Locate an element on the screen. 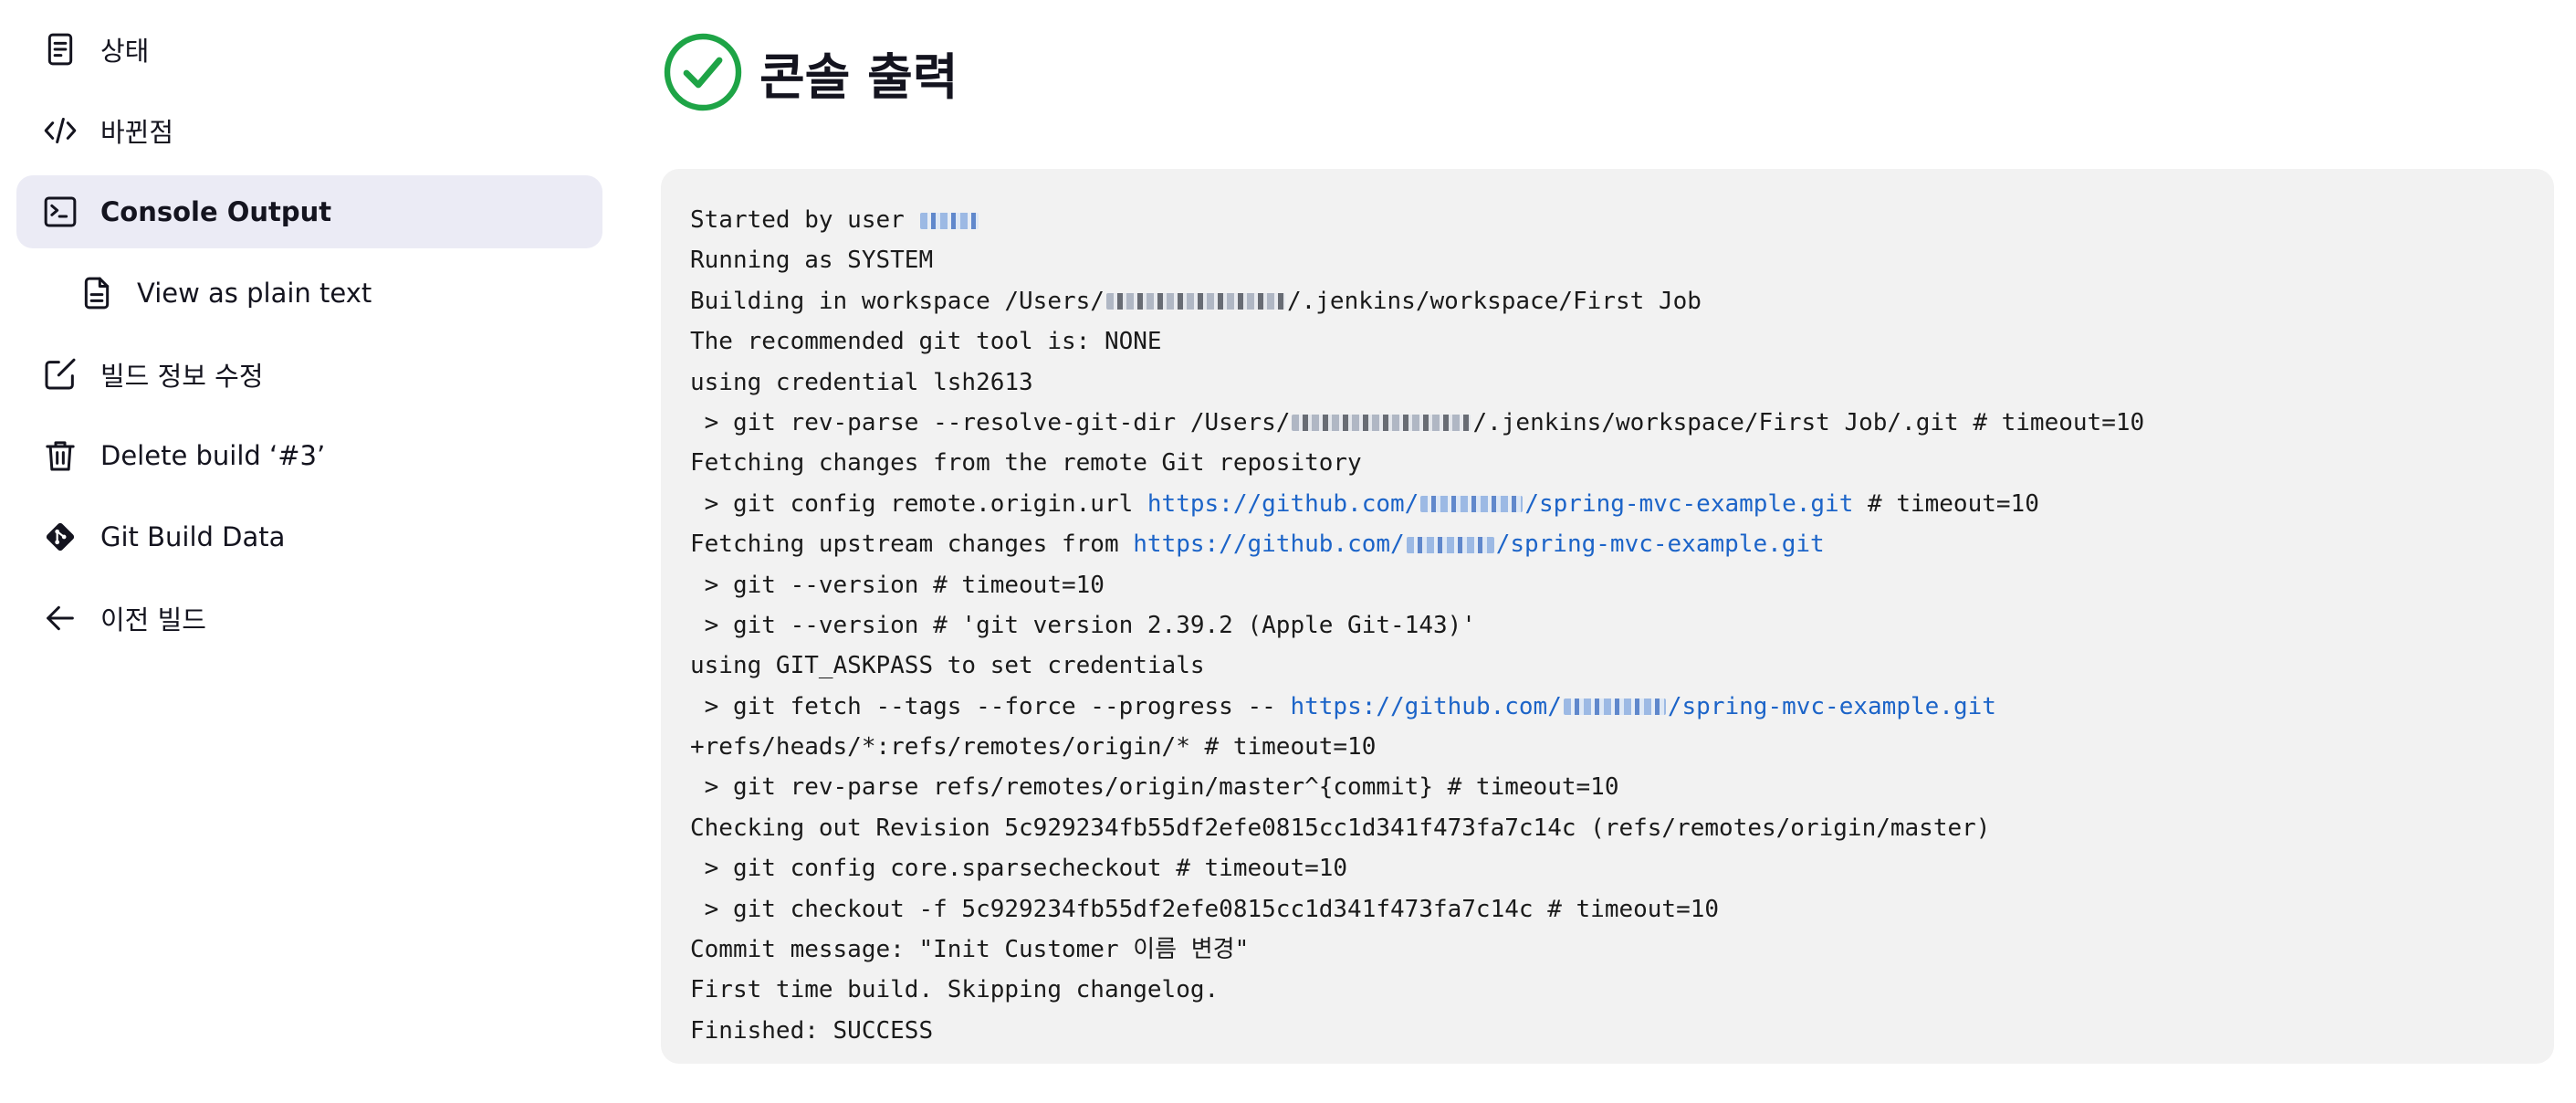  sidebar-item-label: View as plain text is located at coordinates (255, 294).